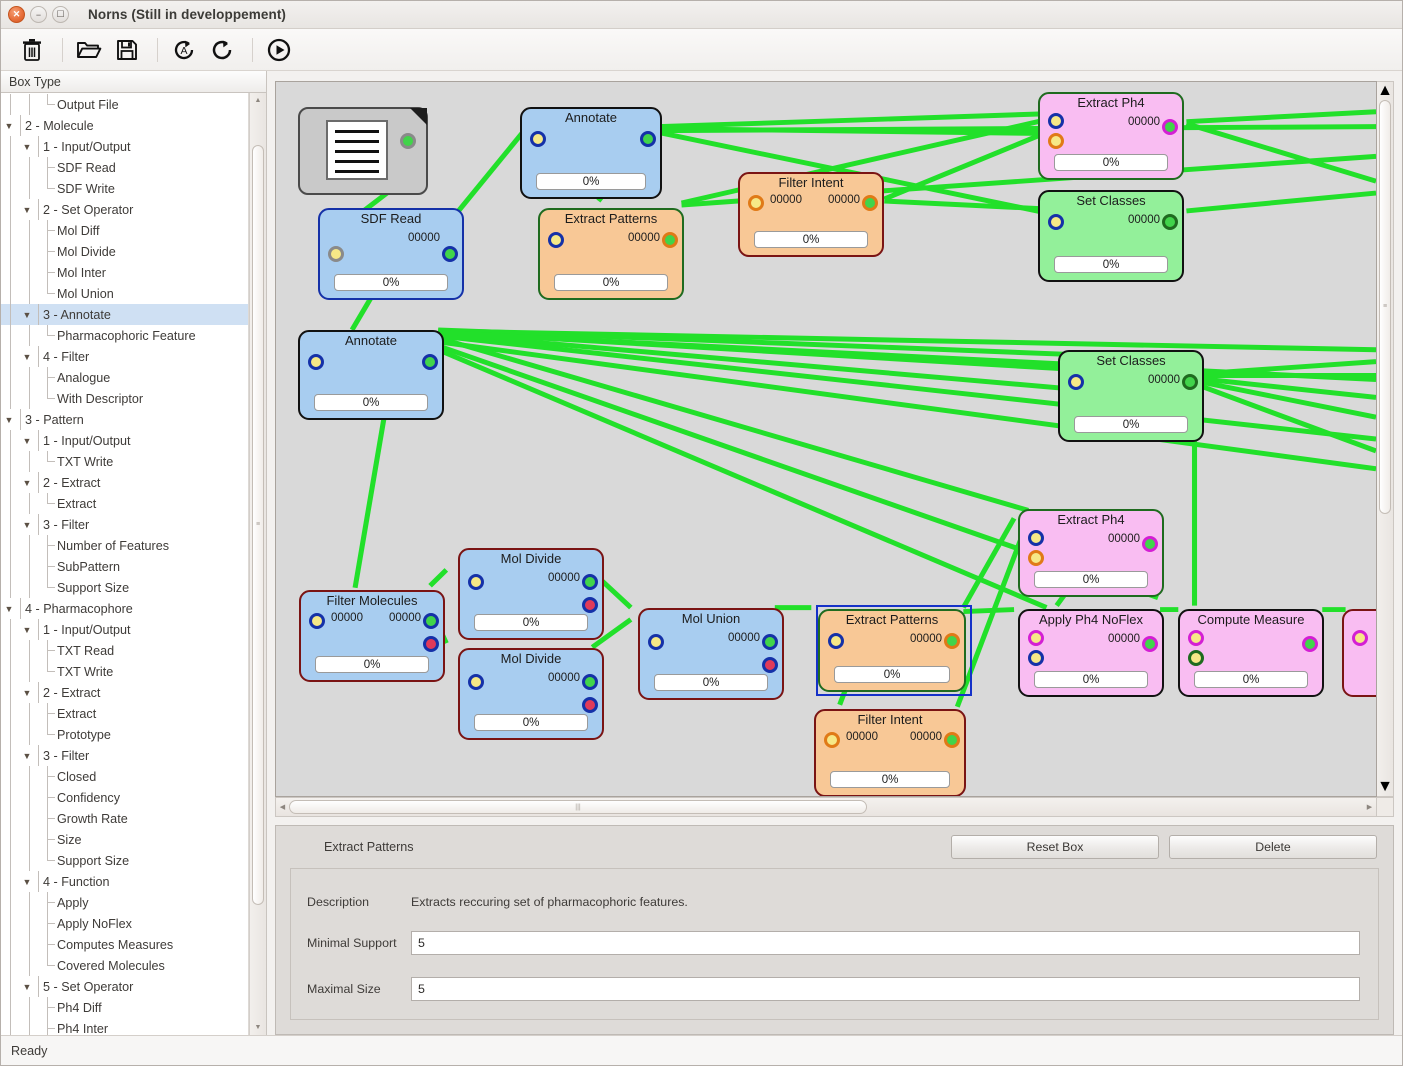  Describe the element at coordinates (124, 545) in the screenshot. I see `sidebar-item-number-of-features: Number of Features` at that location.